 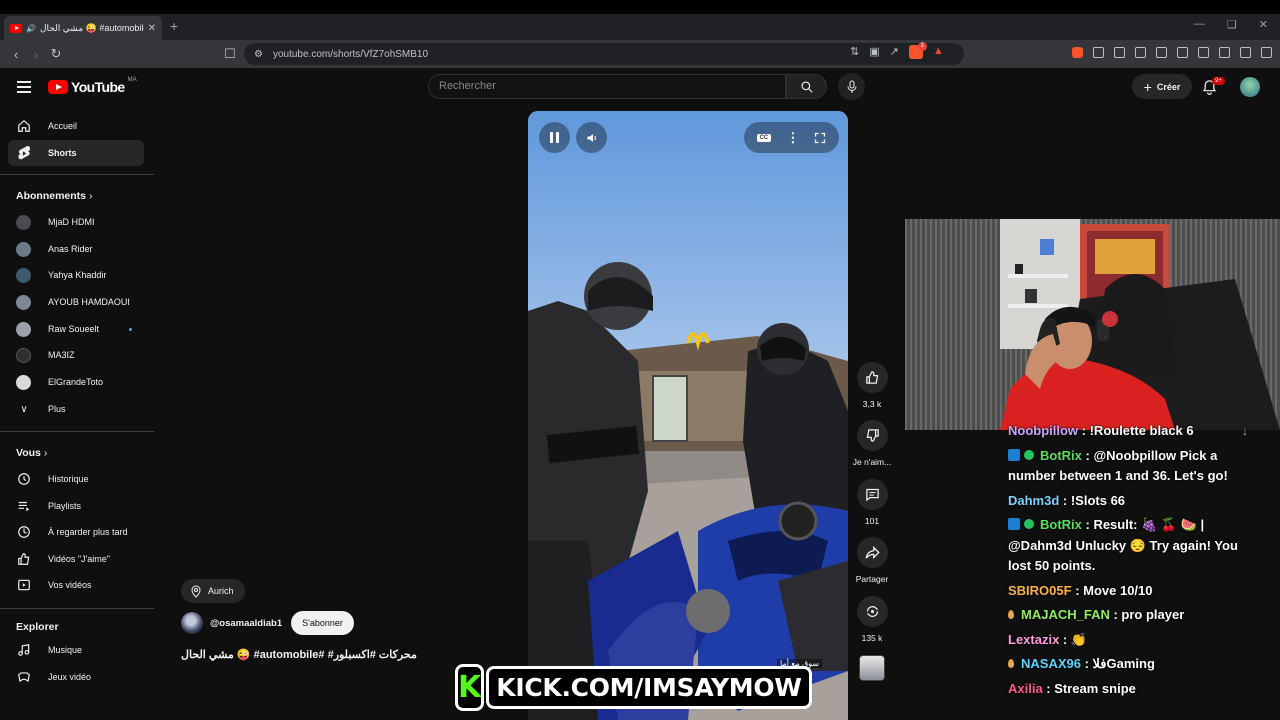 What do you see at coordinates (174, 26) in the screenshot?
I see `new-tab-icon: +` at bounding box center [174, 26].